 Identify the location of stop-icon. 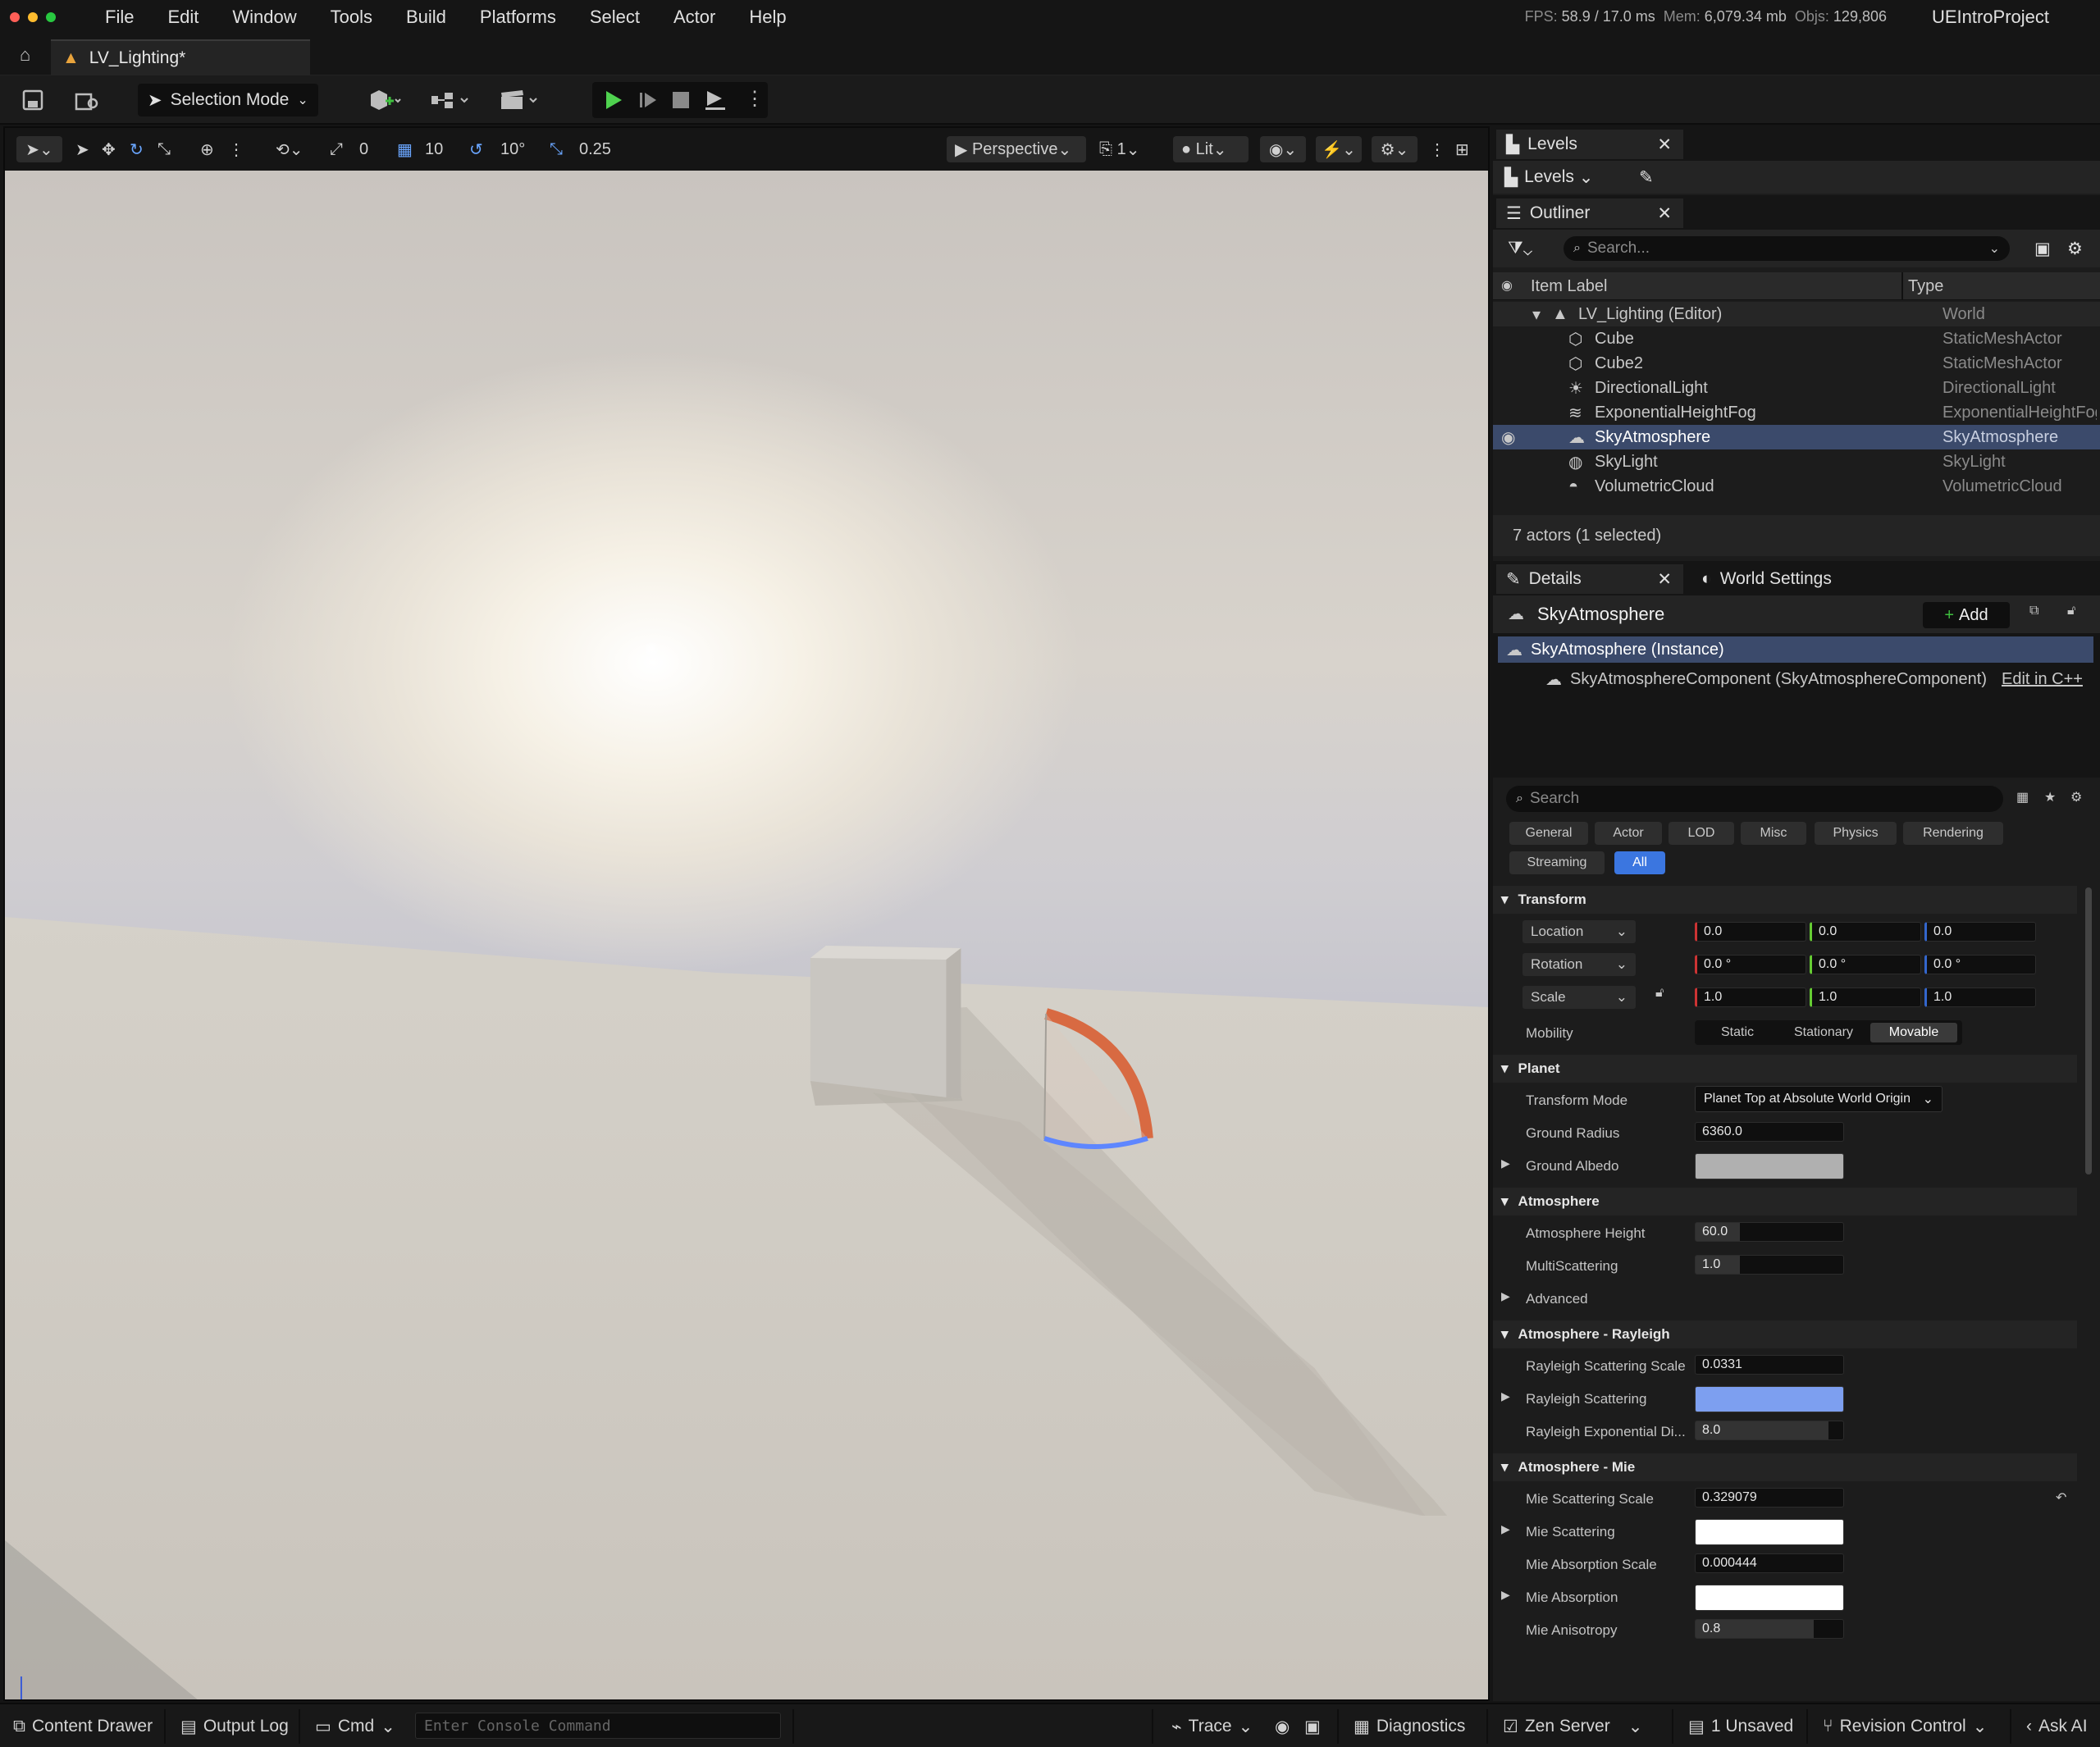
(681, 100).